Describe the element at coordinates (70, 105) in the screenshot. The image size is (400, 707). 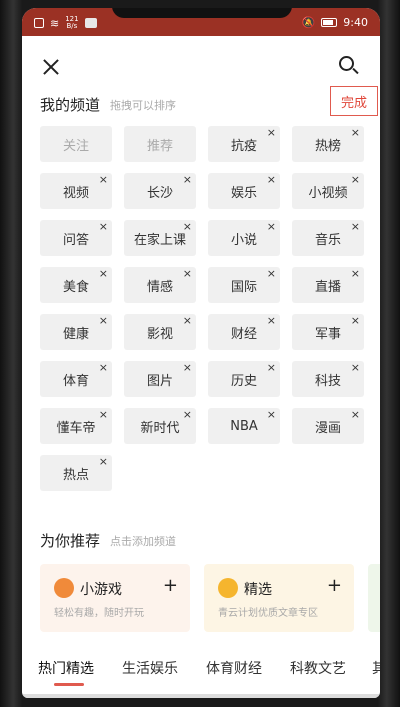
I see `my-channels-title: 我的频道` at that location.